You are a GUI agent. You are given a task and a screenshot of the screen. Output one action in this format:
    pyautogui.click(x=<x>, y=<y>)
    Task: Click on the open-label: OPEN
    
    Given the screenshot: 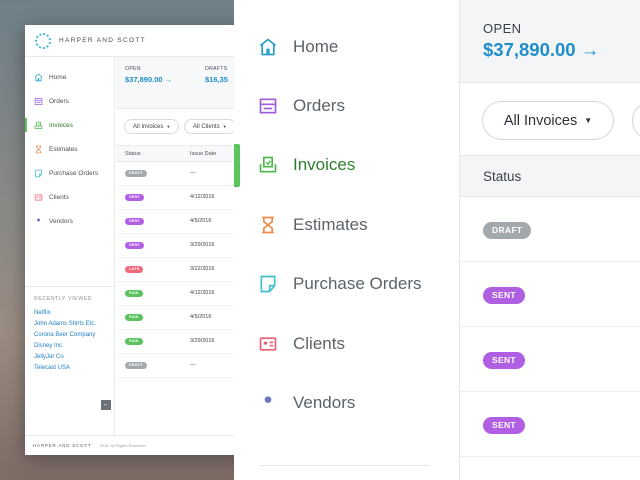 What is the action you would take?
    pyautogui.click(x=133, y=69)
    